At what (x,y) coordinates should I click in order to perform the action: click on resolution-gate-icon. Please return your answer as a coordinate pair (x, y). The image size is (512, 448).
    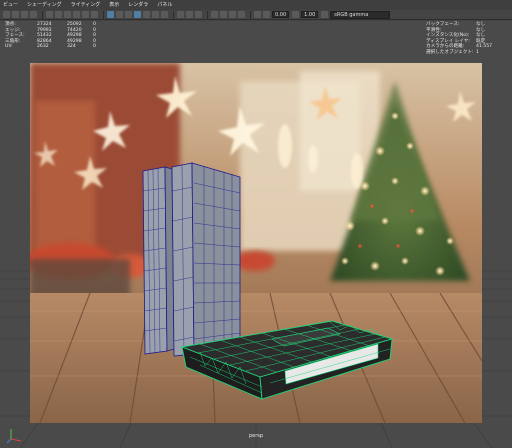
    Looking at the image, I should click on (67, 14).